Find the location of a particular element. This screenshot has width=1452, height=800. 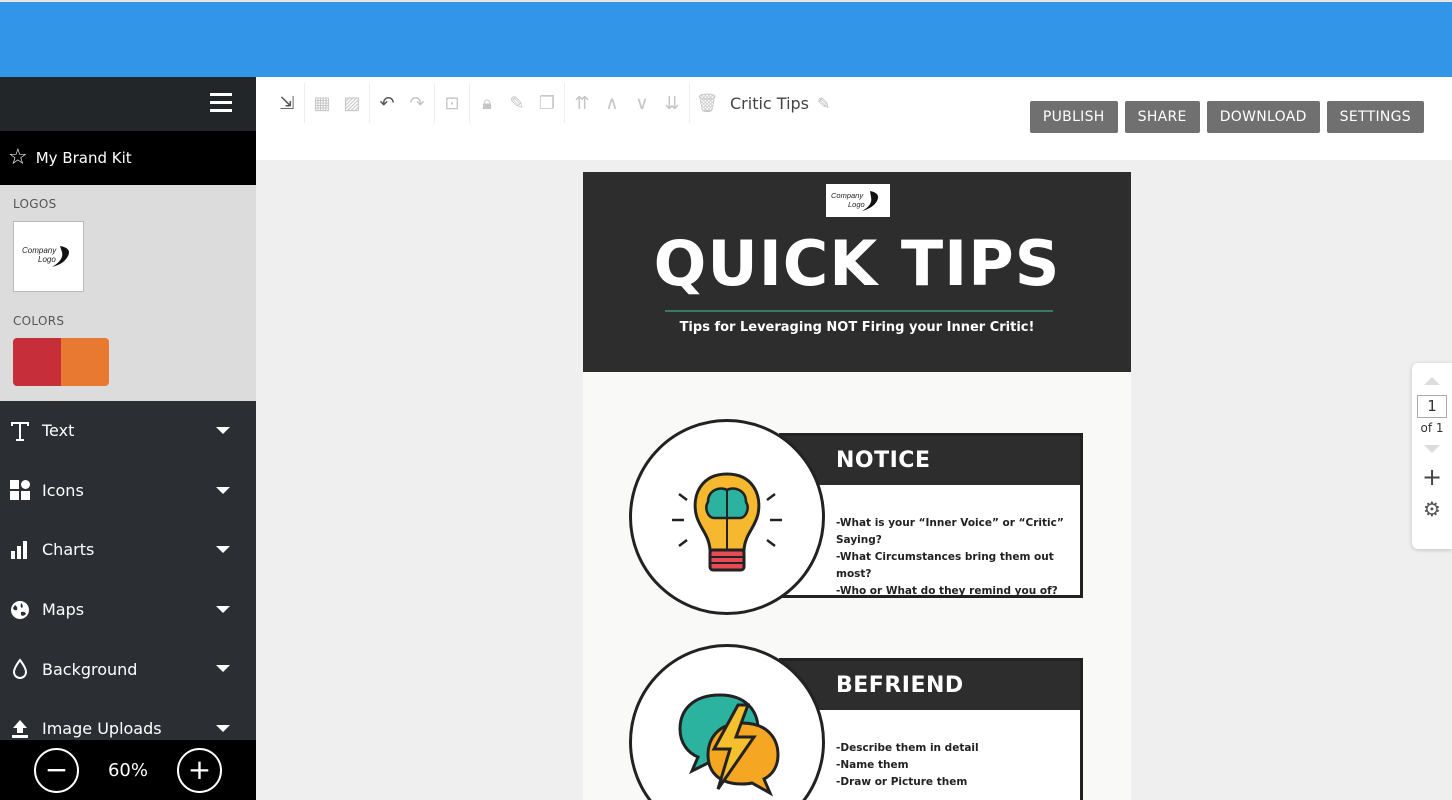

transparency-icon: ▦ is located at coordinates (322, 103).